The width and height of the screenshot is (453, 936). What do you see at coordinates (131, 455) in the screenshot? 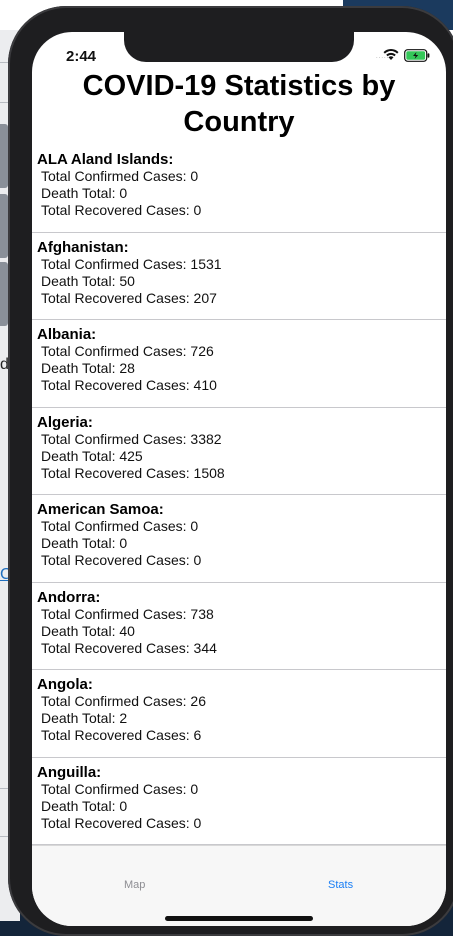
I see `death-total-value: 425` at bounding box center [131, 455].